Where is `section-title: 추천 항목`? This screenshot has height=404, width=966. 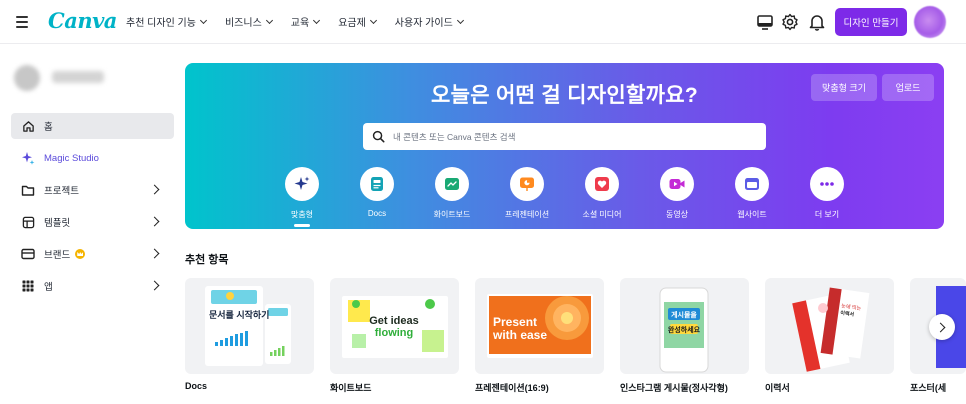
section-title: 추천 항목 is located at coordinates (207, 260).